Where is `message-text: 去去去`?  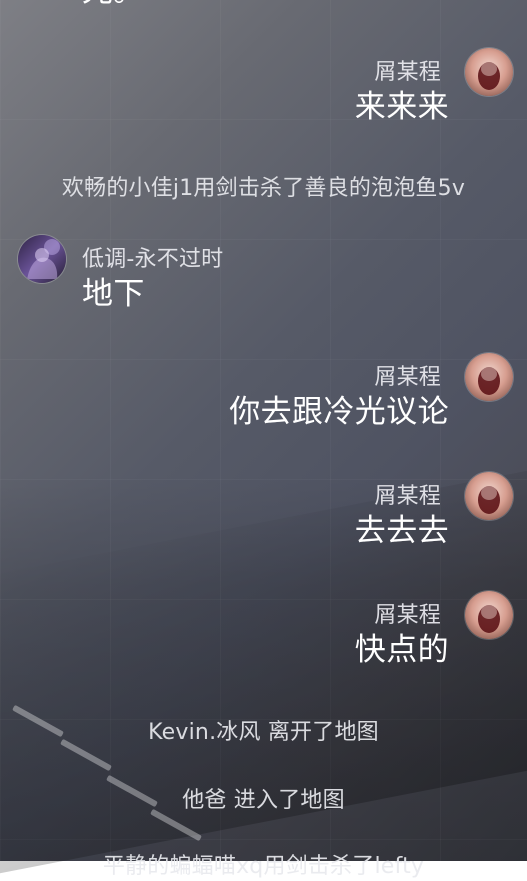
message-text: 去去去 is located at coordinates (401, 531).